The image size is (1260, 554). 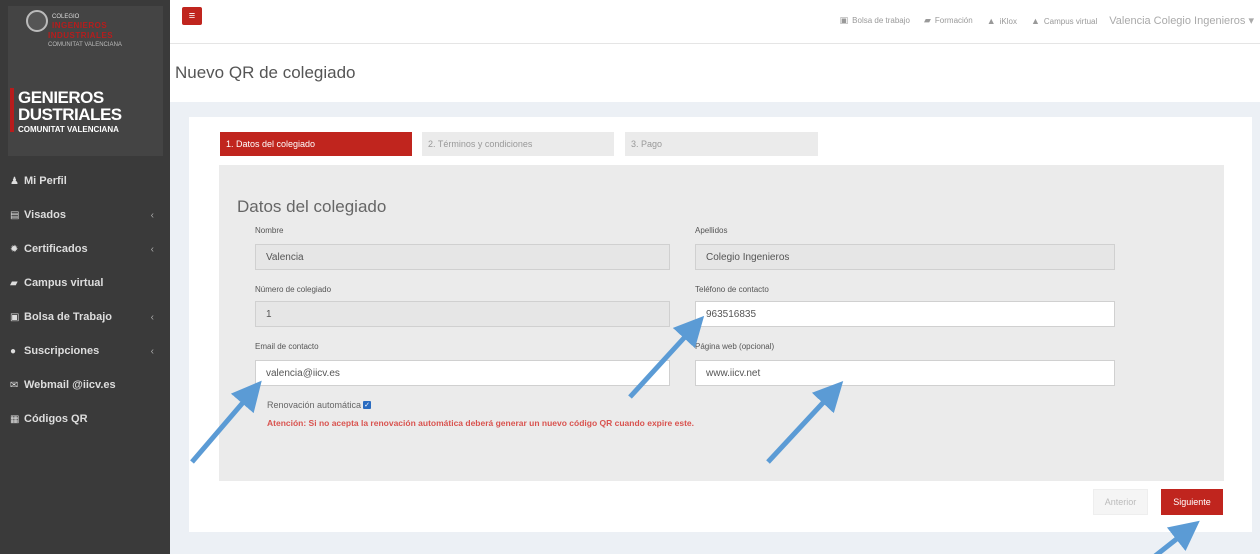 I want to click on logo-big-line1: GENIEROS, so click(x=61, y=97).